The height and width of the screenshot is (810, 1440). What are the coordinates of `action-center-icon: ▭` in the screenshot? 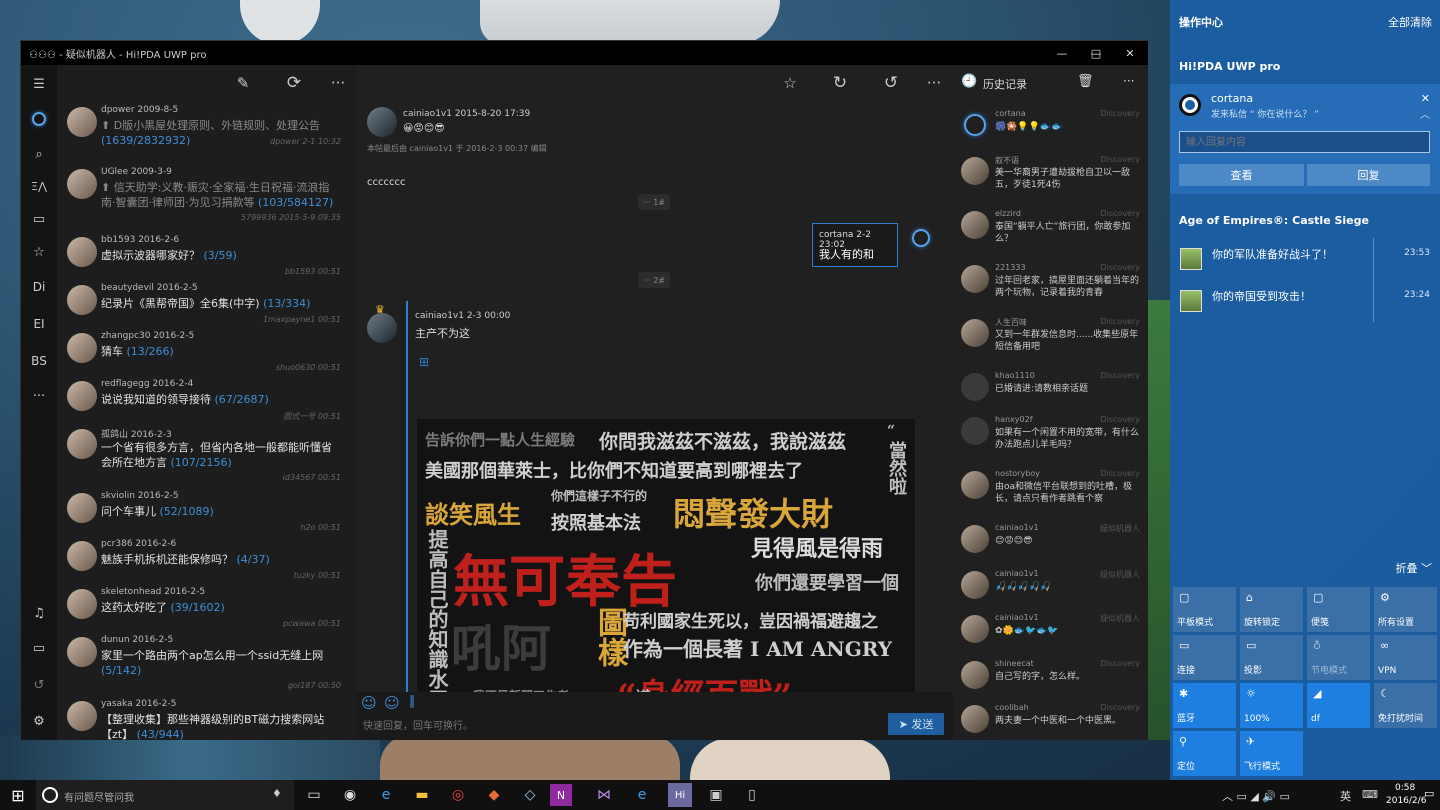 It's located at (1429, 793).